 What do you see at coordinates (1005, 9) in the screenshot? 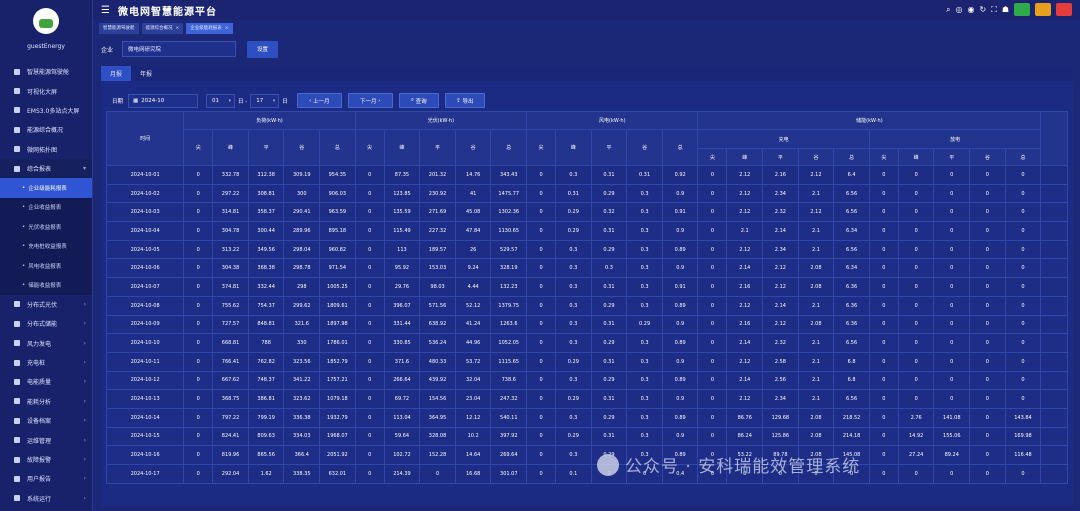
I see `theme-icon: ☗` at bounding box center [1005, 9].